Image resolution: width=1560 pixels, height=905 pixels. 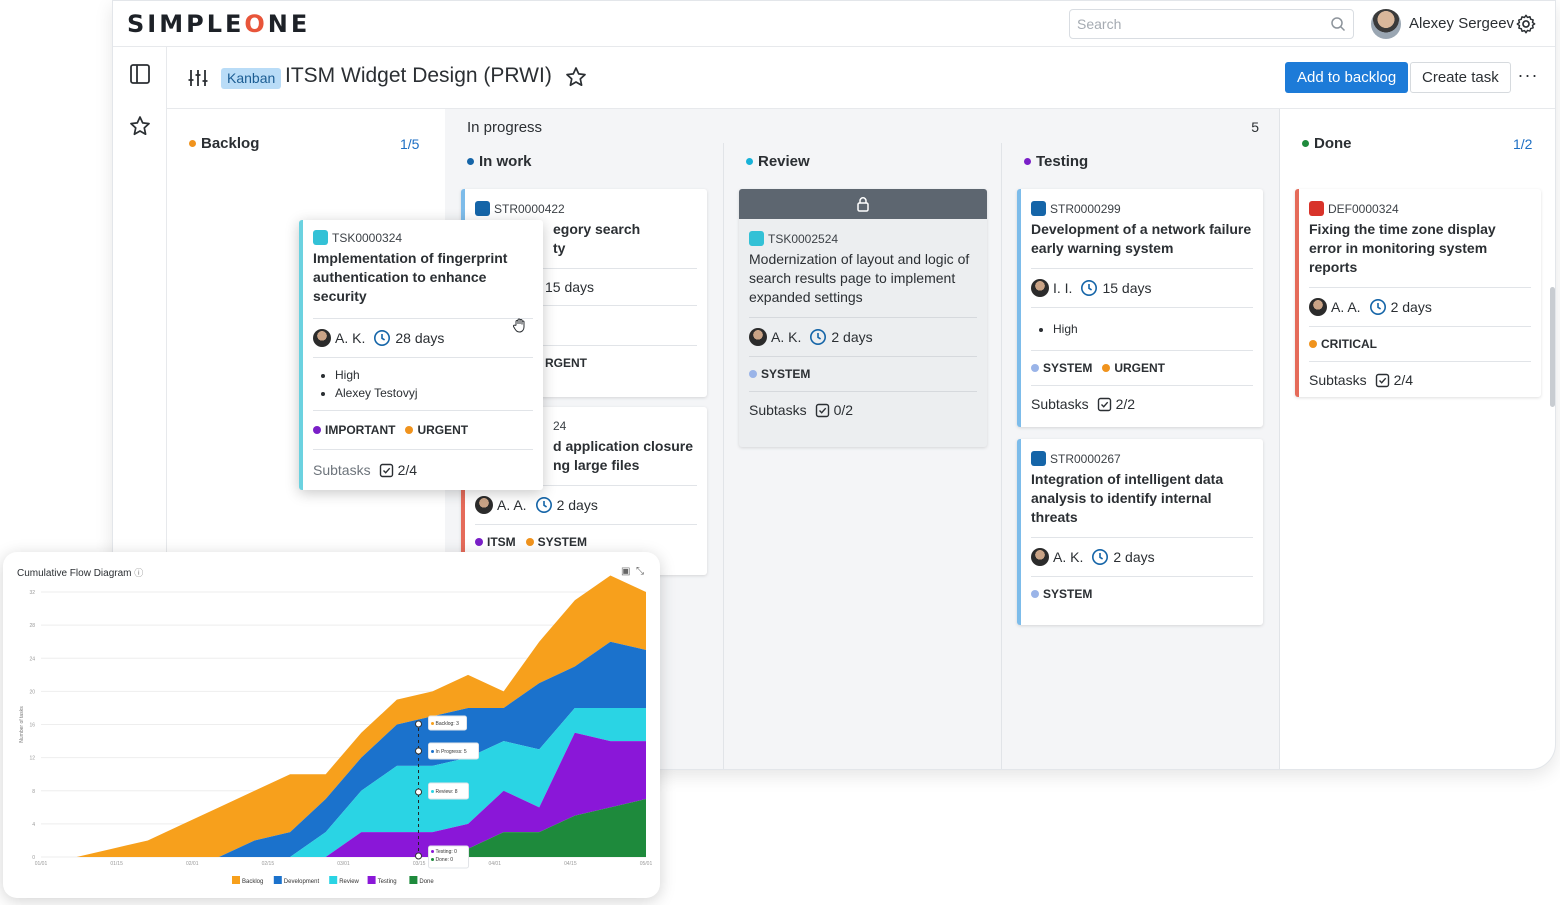 What do you see at coordinates (33, 792) in the screenshot?
I see `y-tick-label: 8` at bounding box center [33, 792].